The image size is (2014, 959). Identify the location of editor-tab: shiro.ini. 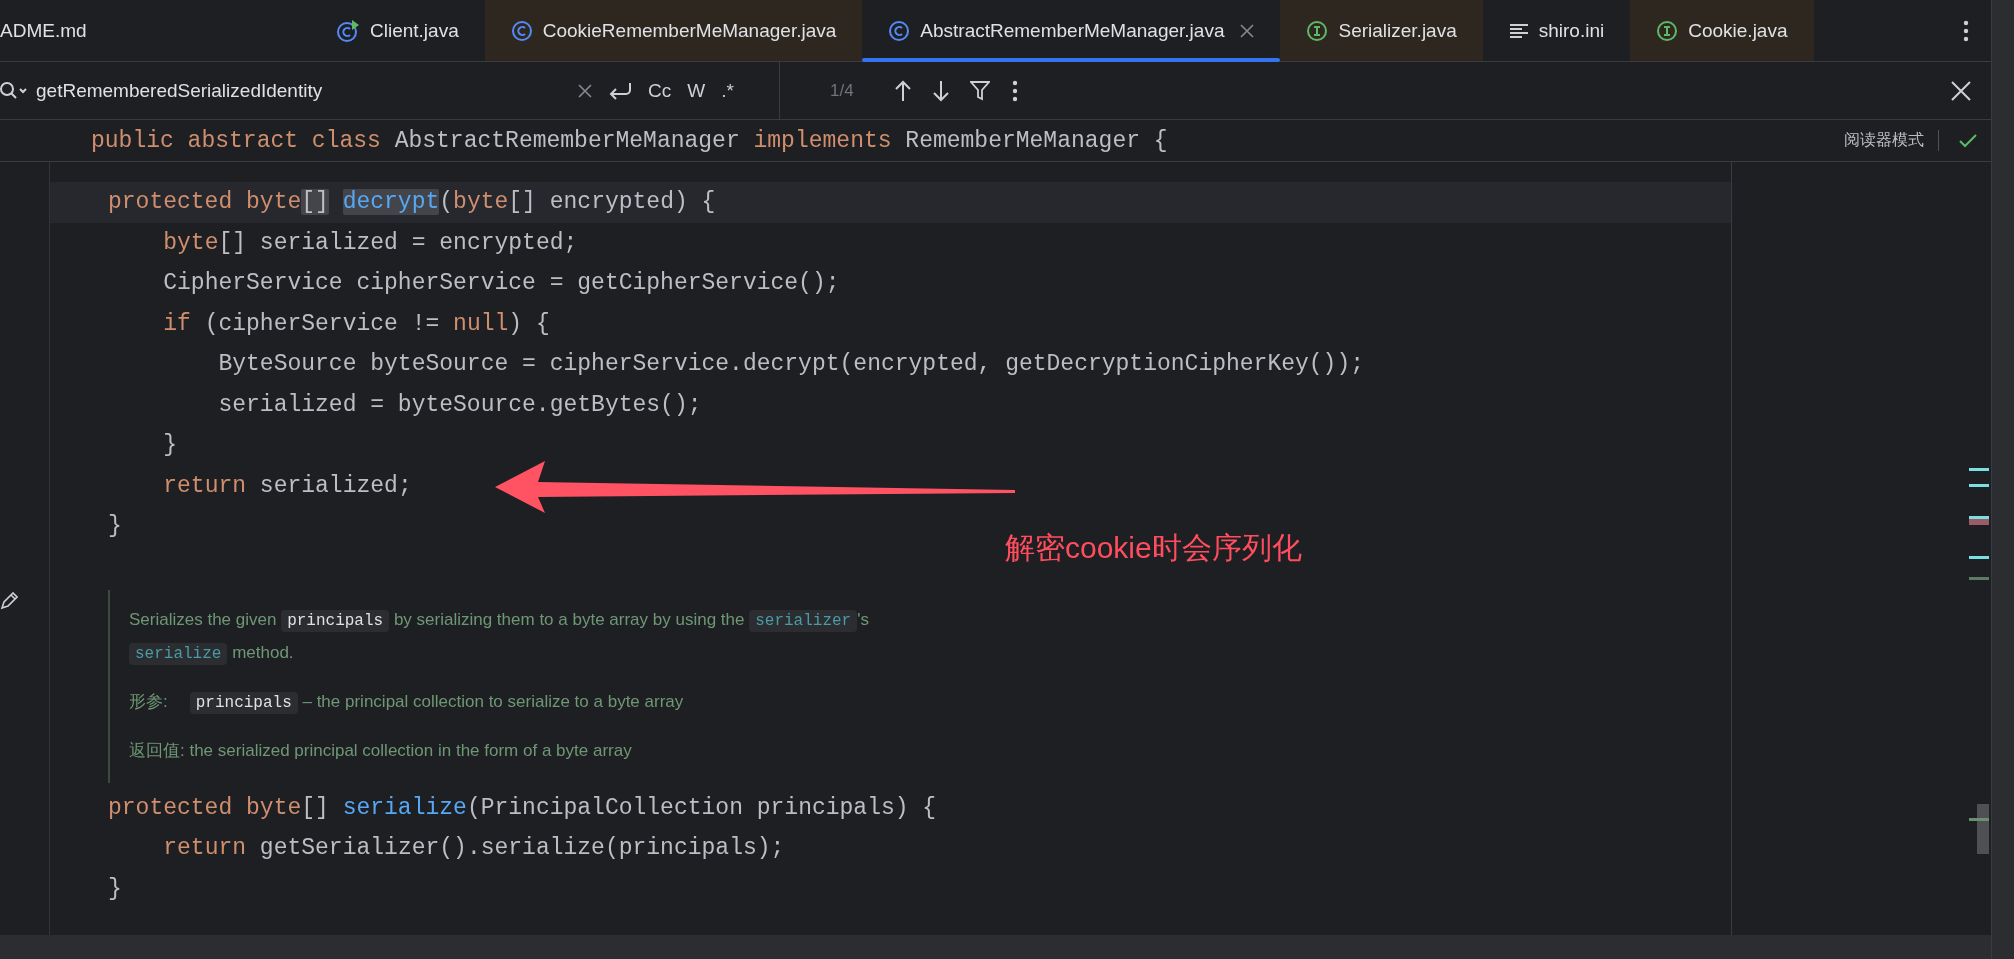
(1556, 30).